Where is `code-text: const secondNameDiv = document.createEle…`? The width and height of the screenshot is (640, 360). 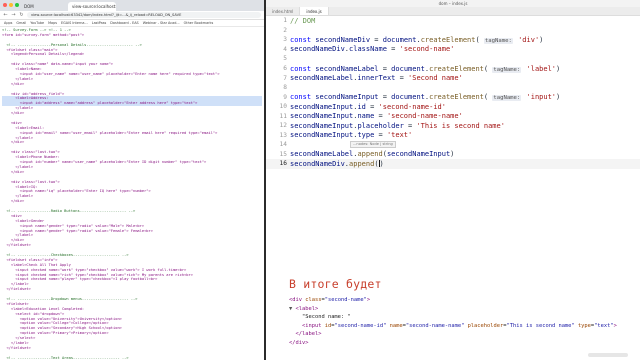 code-text: const secondNameDiv = document.createEle… is located at coordinates (417, 39).